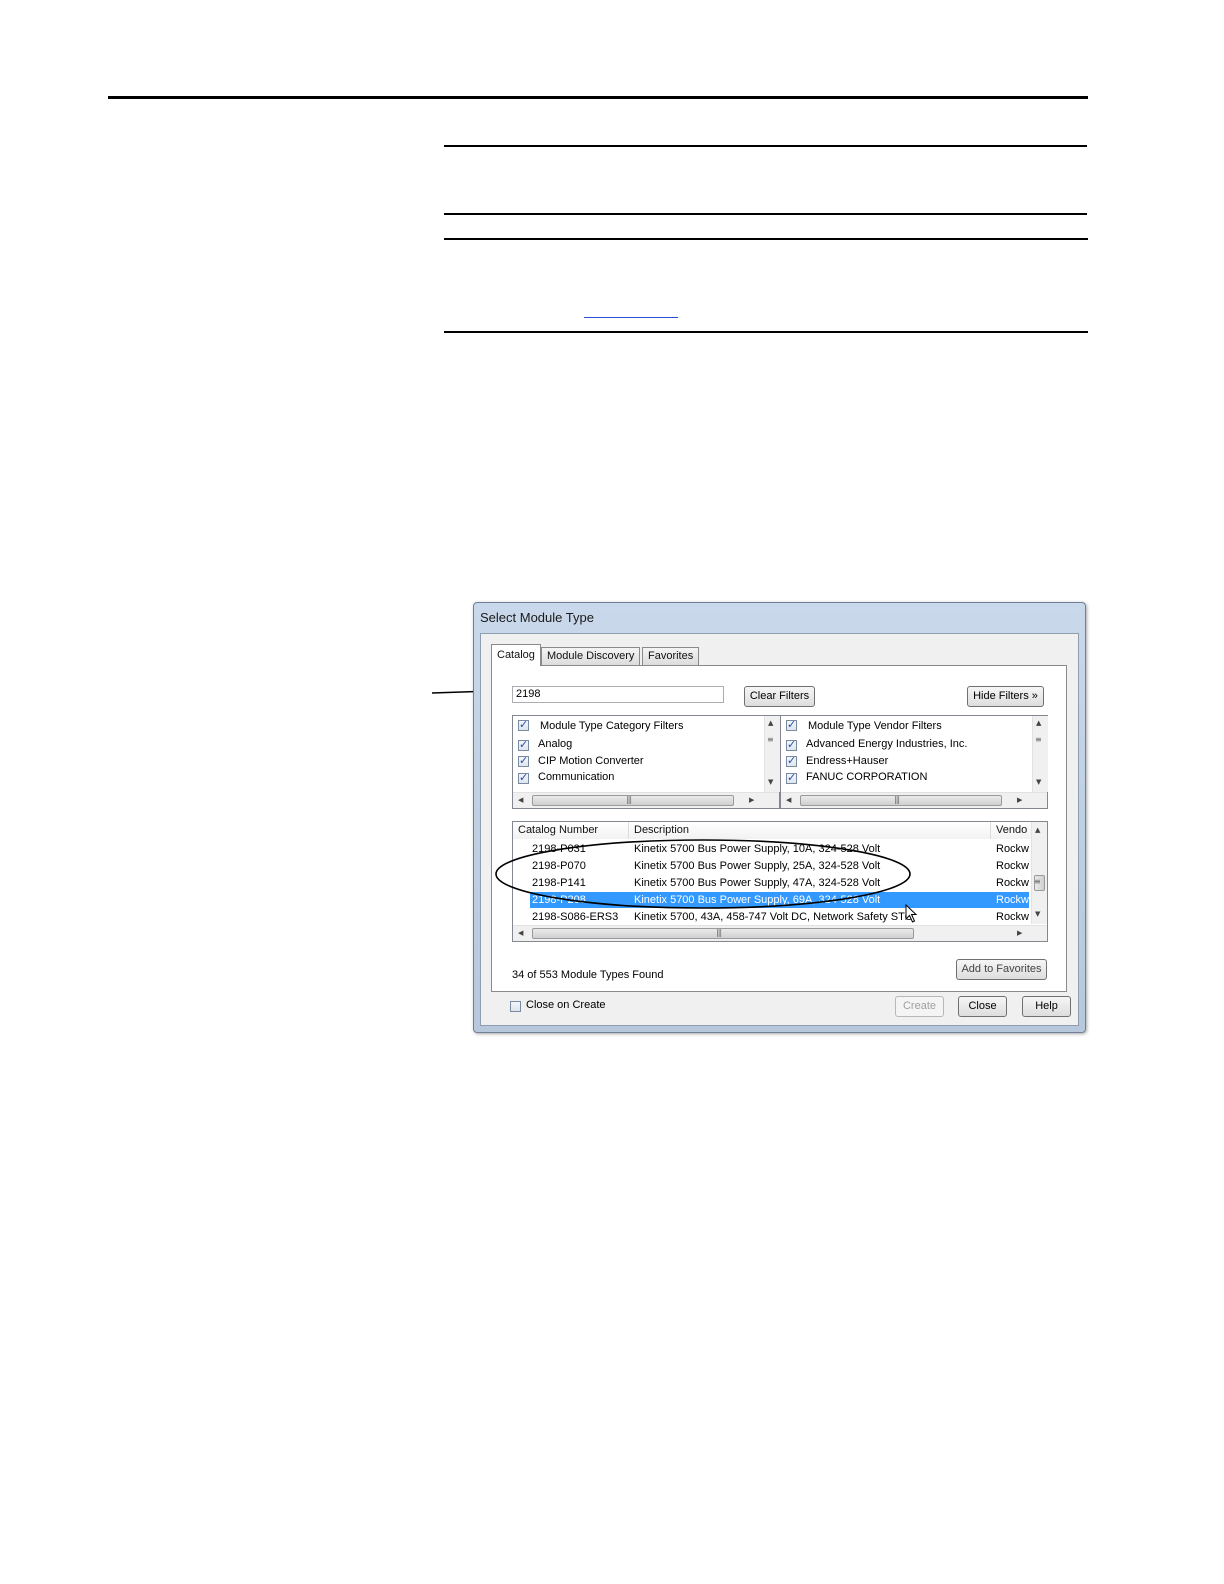 This screenshot has height=1584, width=1224. What do you see at coordinates (523, 744) in the screenshot?
I see `filter-checkbox-analog` at bounding box center [523, 744].